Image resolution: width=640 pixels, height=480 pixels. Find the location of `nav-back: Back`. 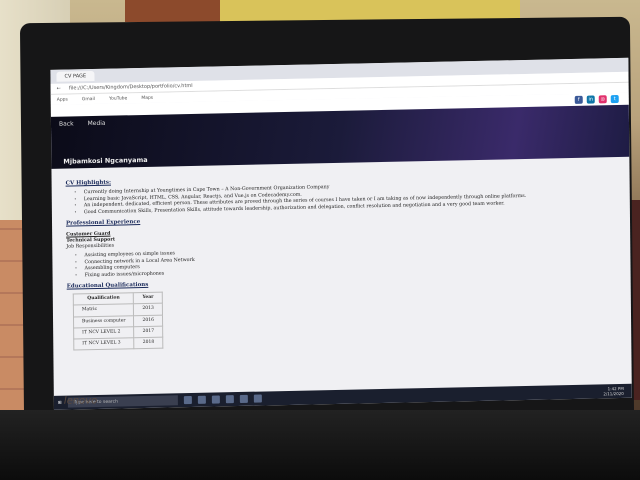

nav-back: Back is located at coordinates (66, 123).